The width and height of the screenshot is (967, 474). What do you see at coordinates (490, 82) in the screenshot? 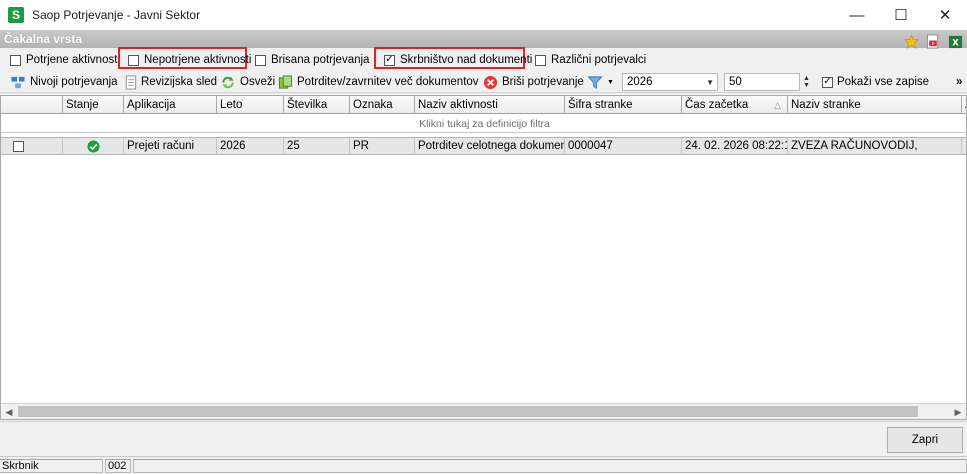
I see `delete-icon` at bounding box center [490, 82].